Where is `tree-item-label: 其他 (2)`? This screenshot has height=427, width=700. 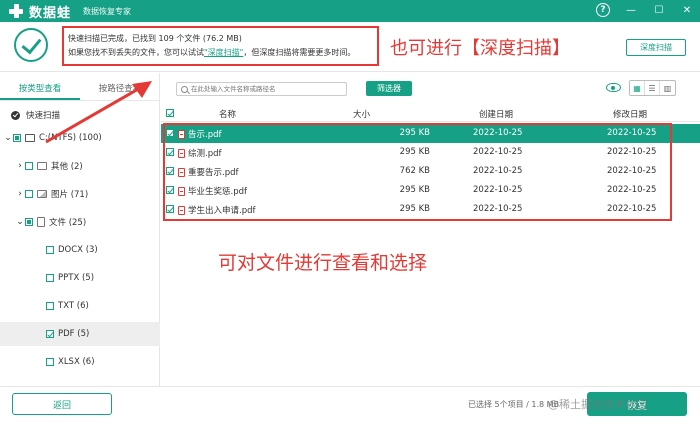 tree-item-label: 其他 (2) is located at coordinates (67, 167).